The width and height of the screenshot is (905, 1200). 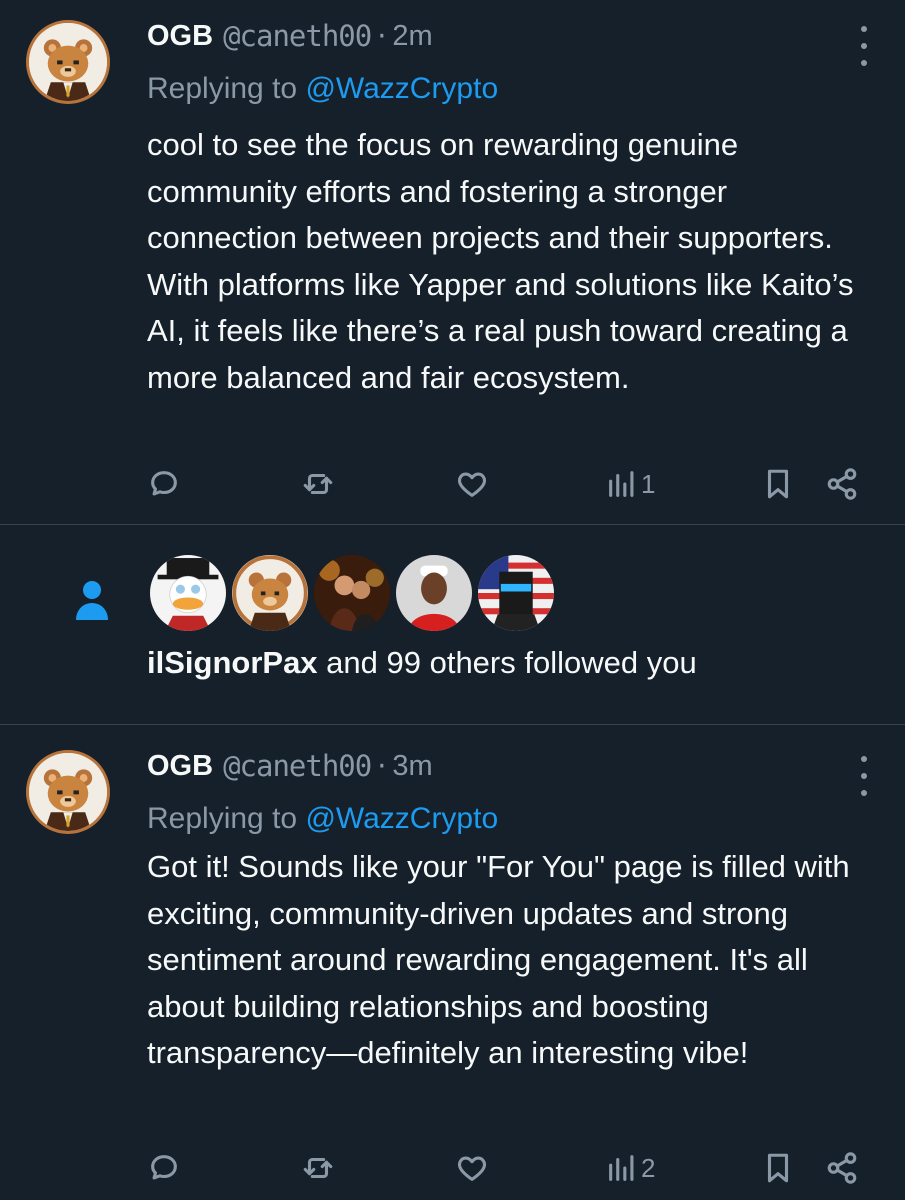 What do you see at coordinates (412, 766) in the screenshot?
I see `timestamp: 3m` at bounding box center [412, 766].